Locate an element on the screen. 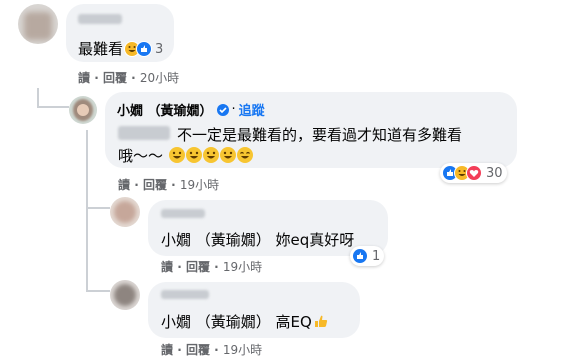 The image size is (564, 364). reaction-summary: 3 is located at coordinates (143, 49).